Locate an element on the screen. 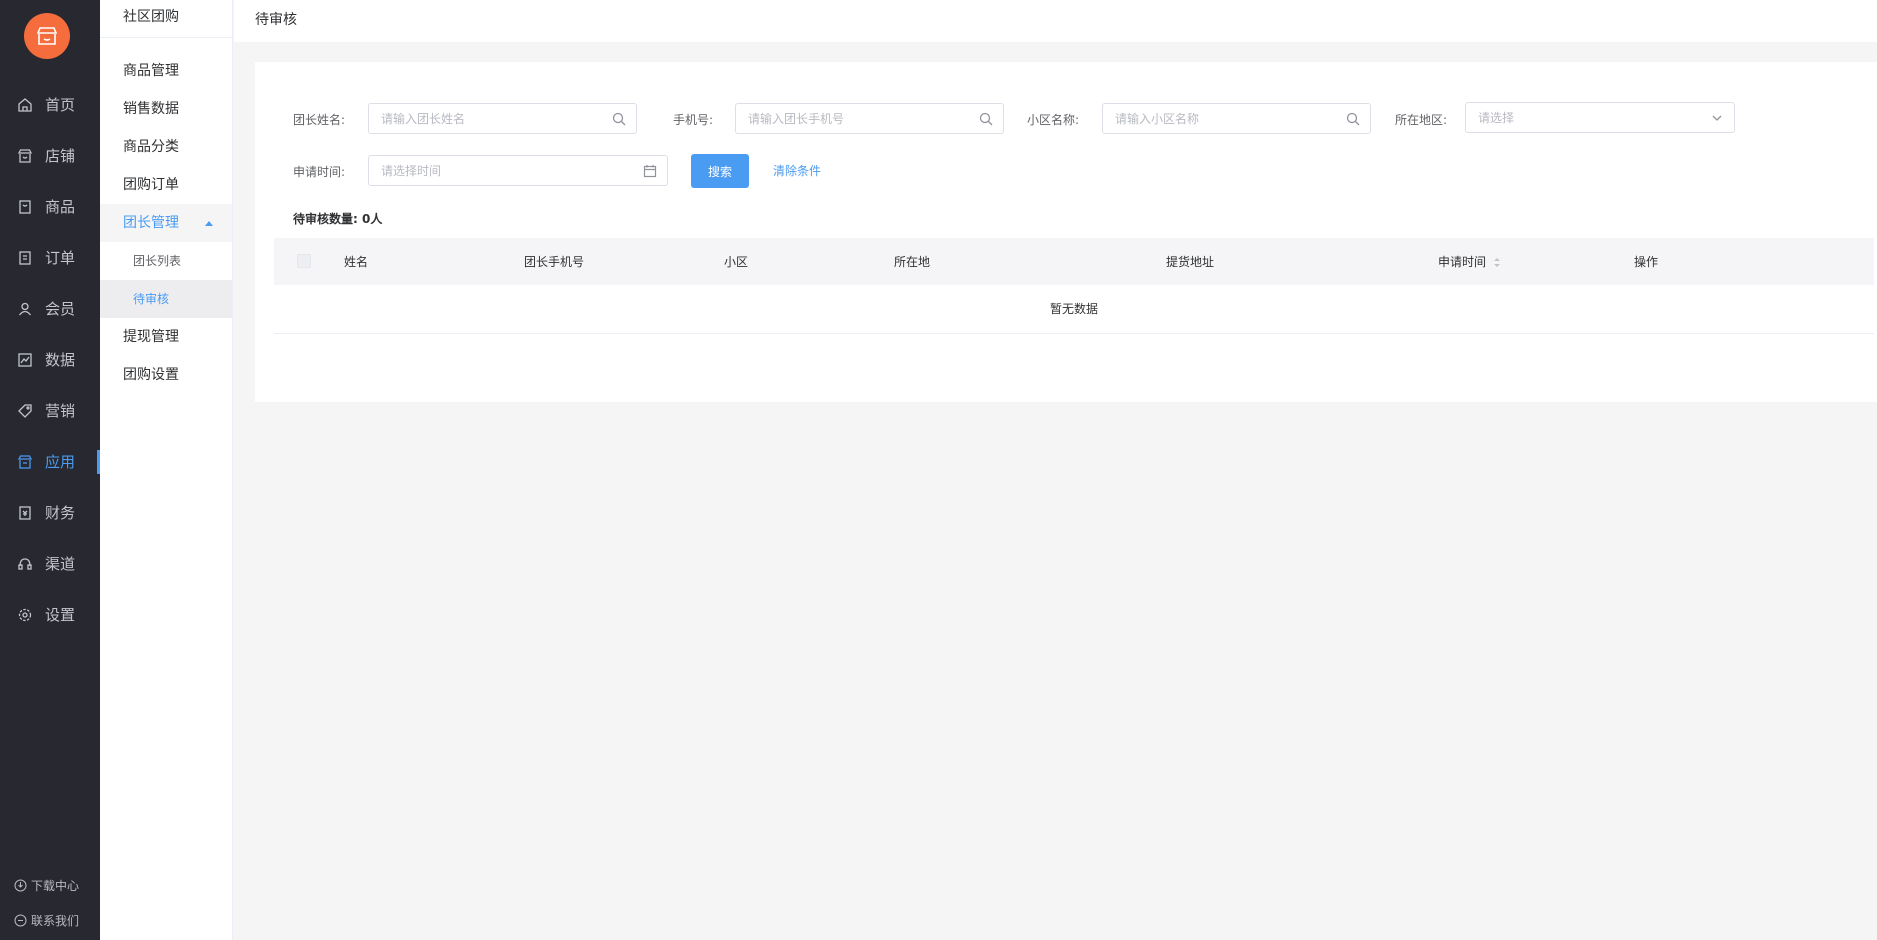 The width and height of the screenshot is (1877, 940). sub-item-goods-management: 商品管理 is located at coordinates (166, 71).